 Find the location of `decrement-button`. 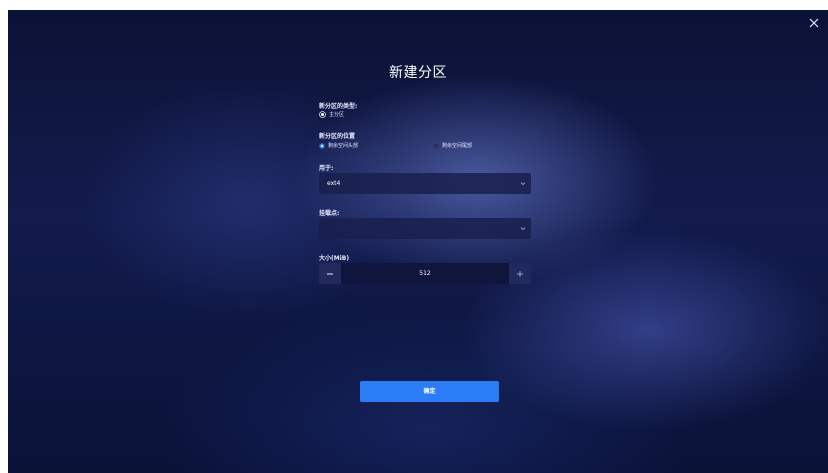

decrement-button is located at coordinates (330, 273).